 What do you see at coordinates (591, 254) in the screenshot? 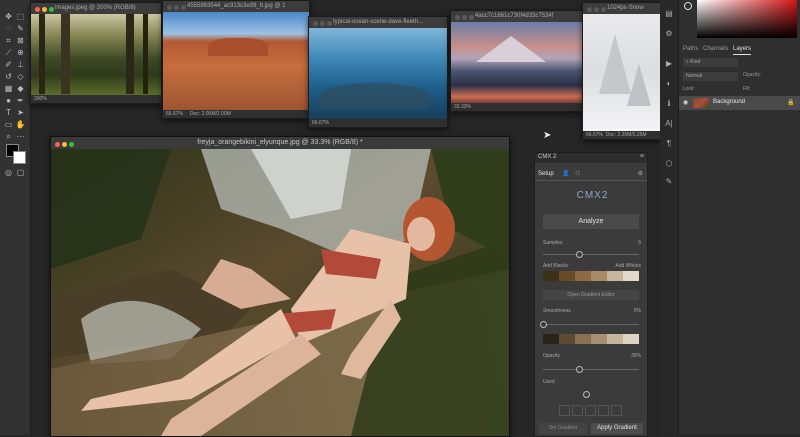
I see `samples-slider` at bounding box center [591, 254].